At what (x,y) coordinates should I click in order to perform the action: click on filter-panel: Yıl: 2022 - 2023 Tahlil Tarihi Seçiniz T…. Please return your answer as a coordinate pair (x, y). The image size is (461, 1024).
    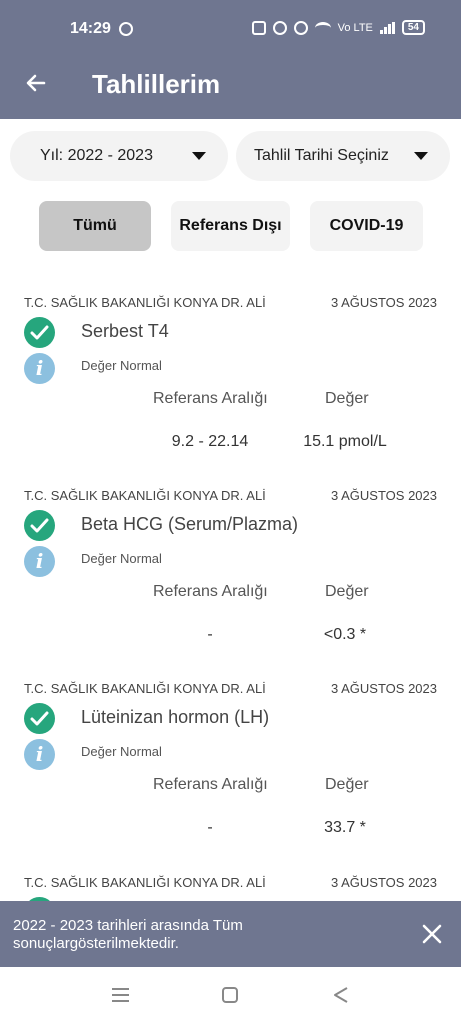
    Looking at the image, I should click on (230, 194).